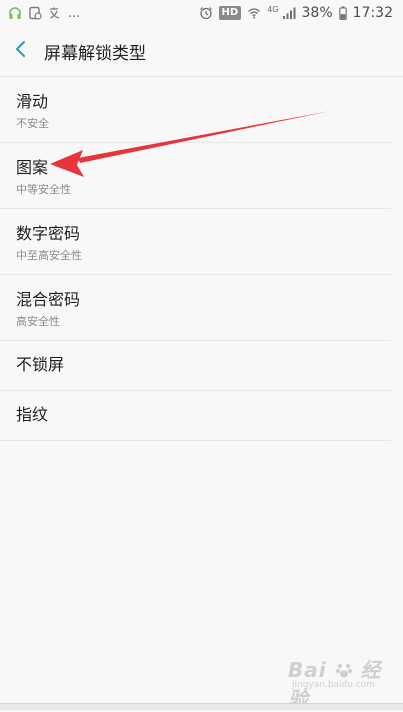  I want to click on option-swipe: 滑动 不安全, so click(195, 110).